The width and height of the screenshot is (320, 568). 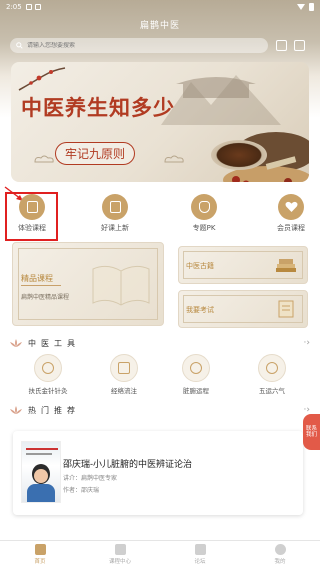 I want to click on tool-organ: 脏腑运程, so click(x=196, y=374).